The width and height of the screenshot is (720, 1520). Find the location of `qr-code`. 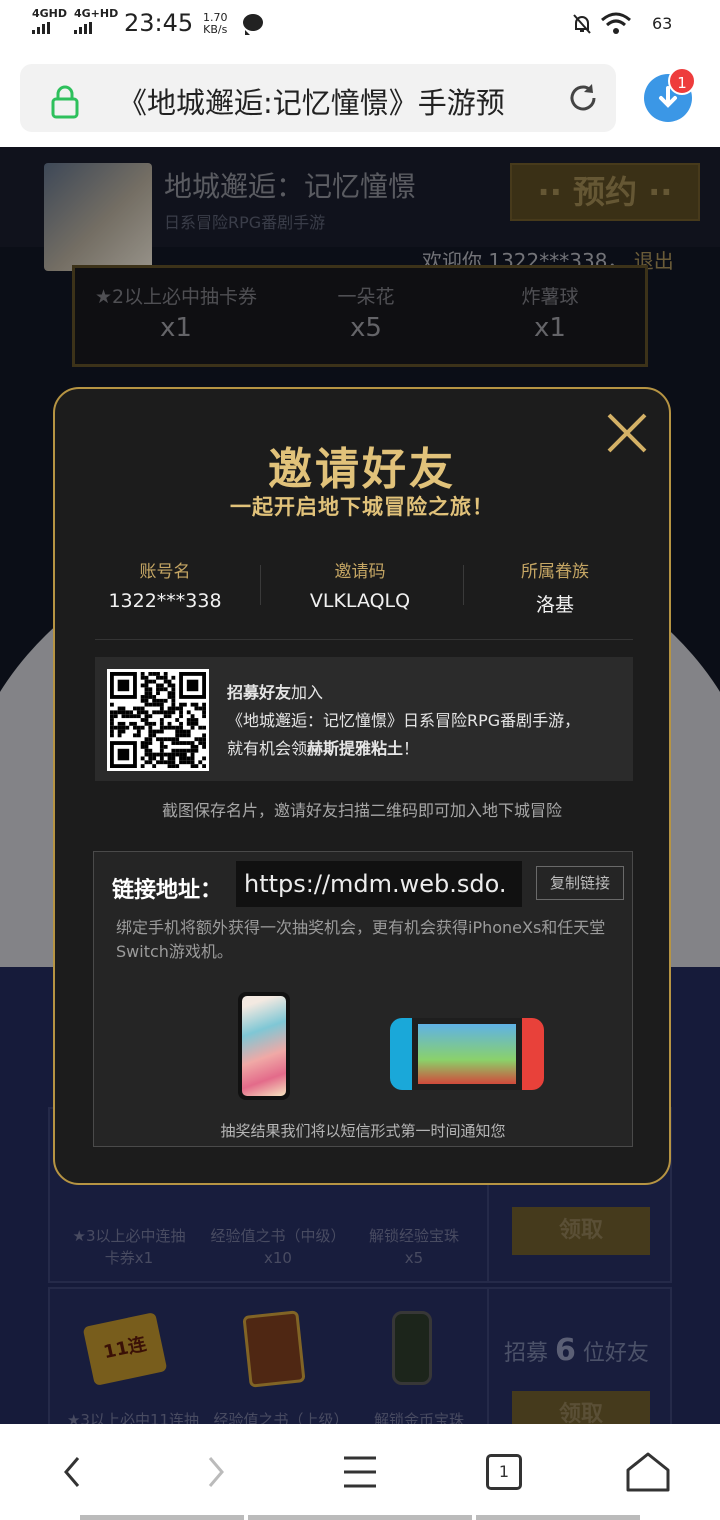

qr-code is located at coordinates (158, 720).